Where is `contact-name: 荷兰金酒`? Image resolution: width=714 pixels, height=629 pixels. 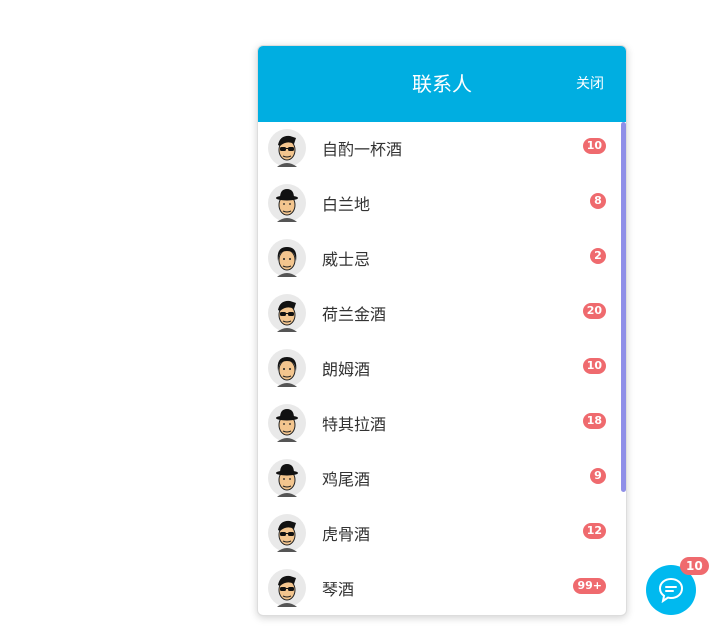 contact-name: 荷兰金酒 is located at coordinates (354, 314).